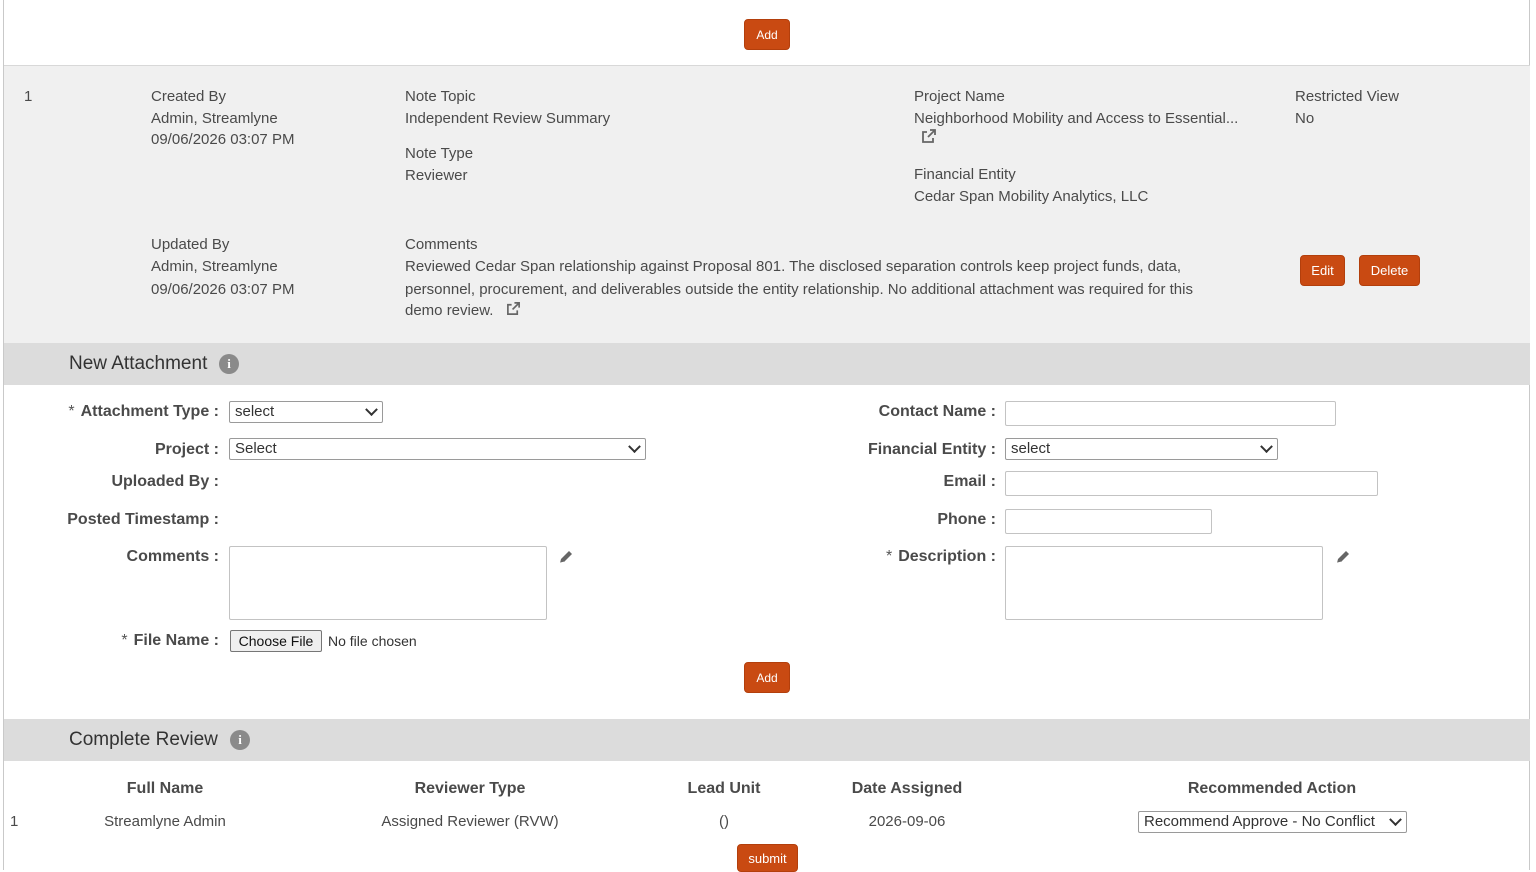 Image resolution: width=1536 pixels, height=872 pixels. I want to click on comments-field-label: Comments :, so click(172, 556).